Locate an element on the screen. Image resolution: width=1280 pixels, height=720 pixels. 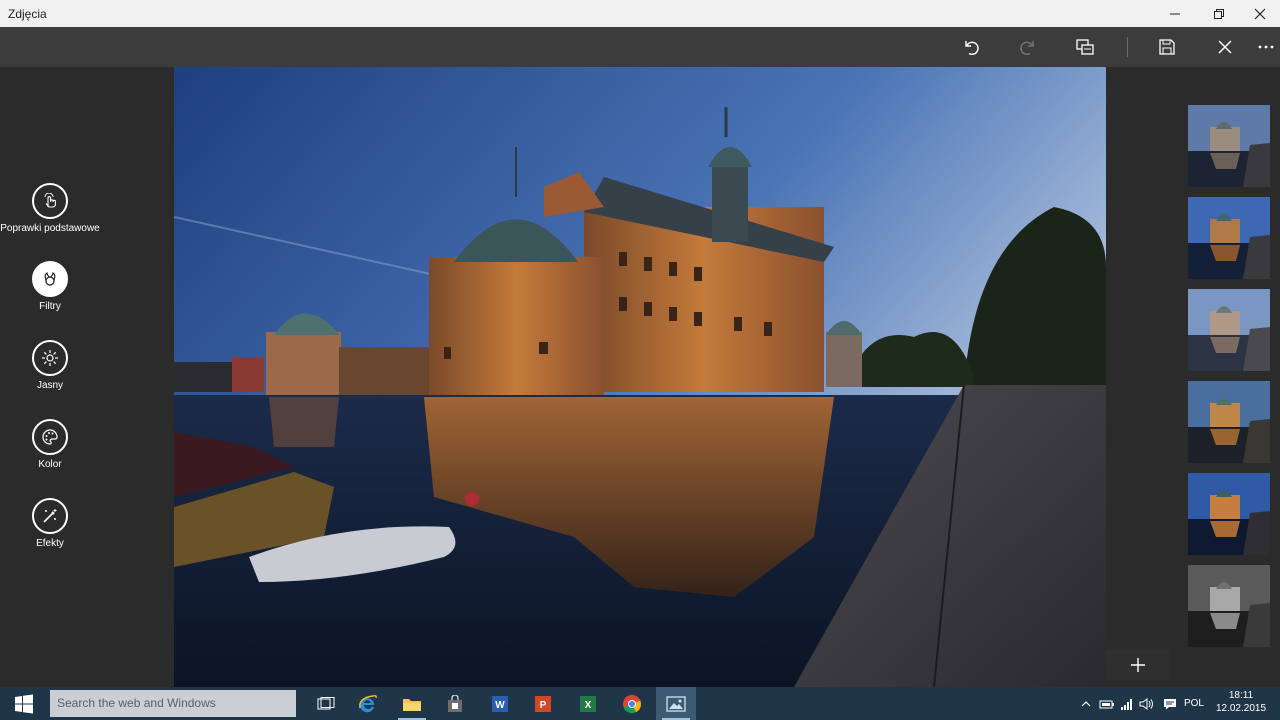
task-view-icon is located at coordinates (326, 702).